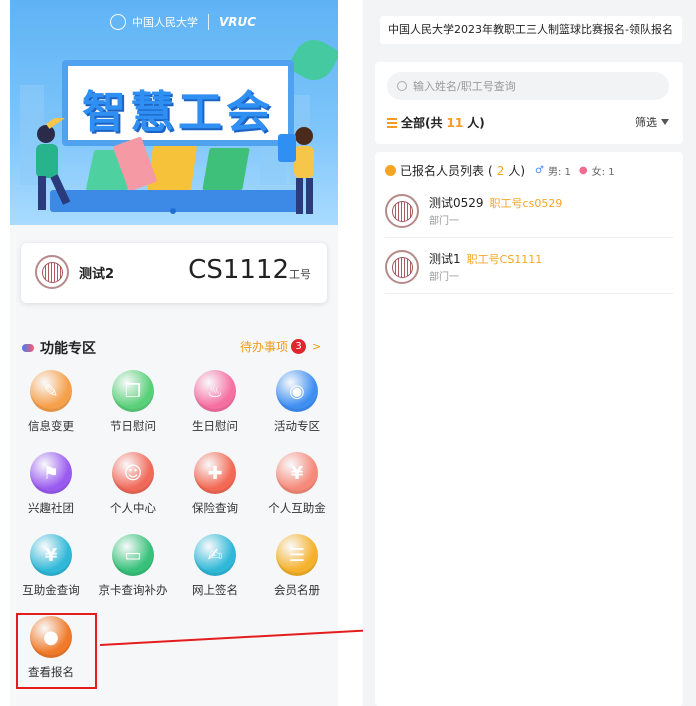 The height and width of the screenshot is (706, 696). What do you see at coordinates (531, 30) in the screenshot?
I see `page-title: 中国人民大学2023年教职工三人制篮球比赛报名-领队报名` at bounding box center [531, 30].